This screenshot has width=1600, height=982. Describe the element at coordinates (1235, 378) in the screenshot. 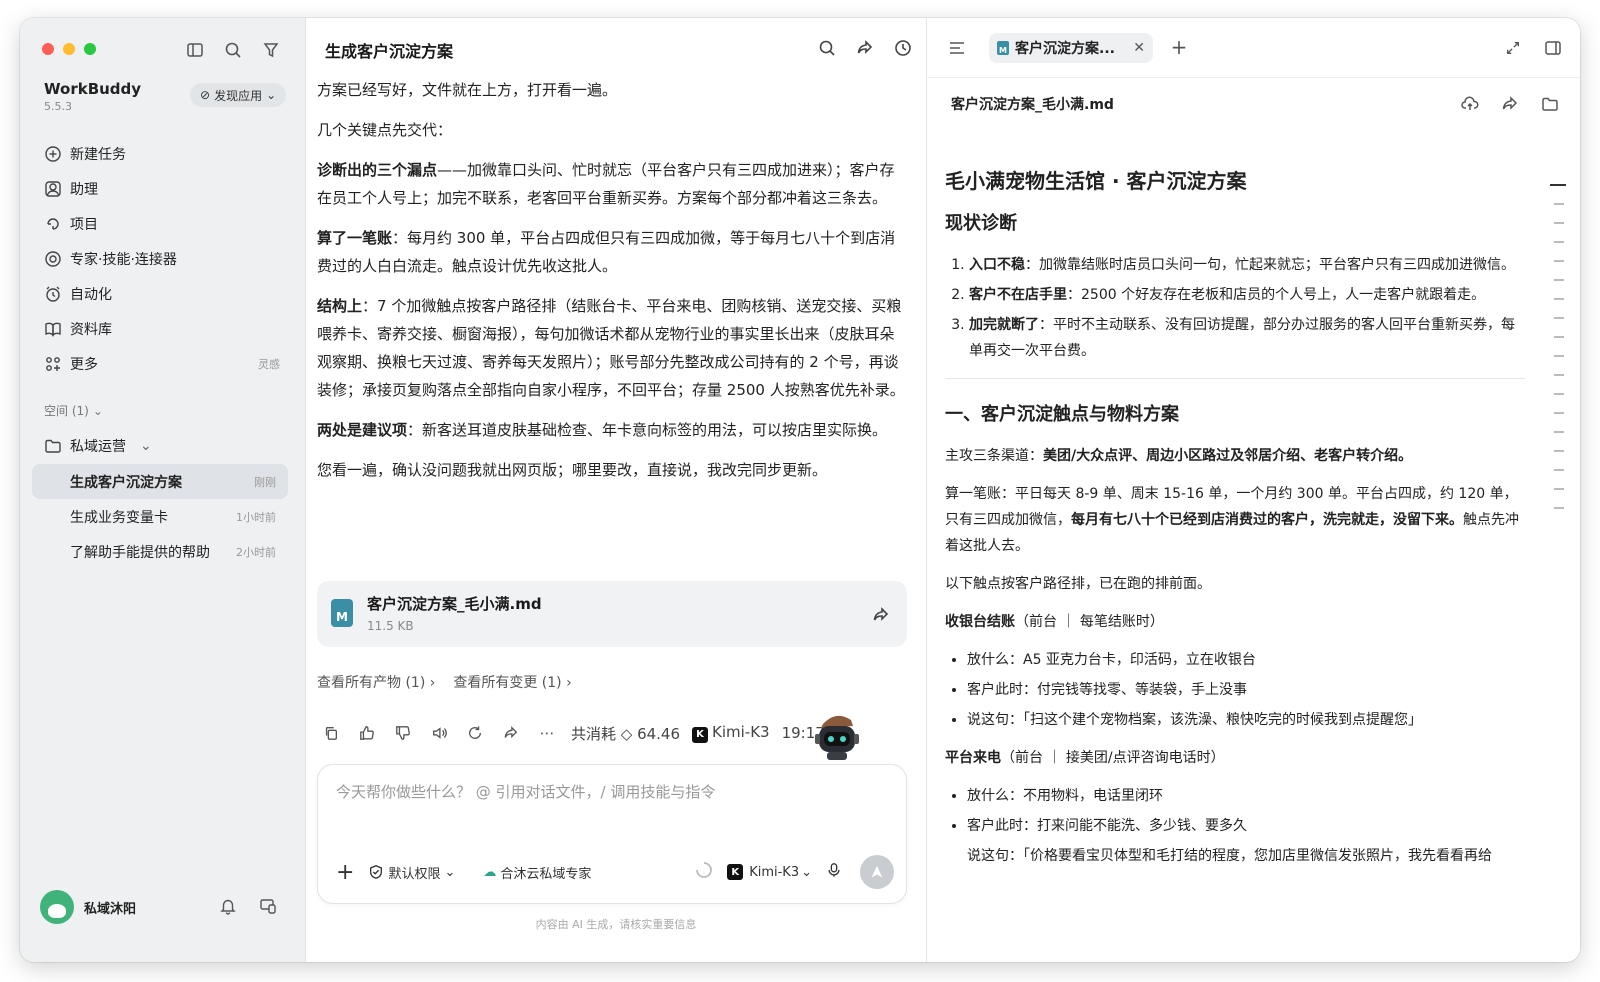

I see `divider` at that location.